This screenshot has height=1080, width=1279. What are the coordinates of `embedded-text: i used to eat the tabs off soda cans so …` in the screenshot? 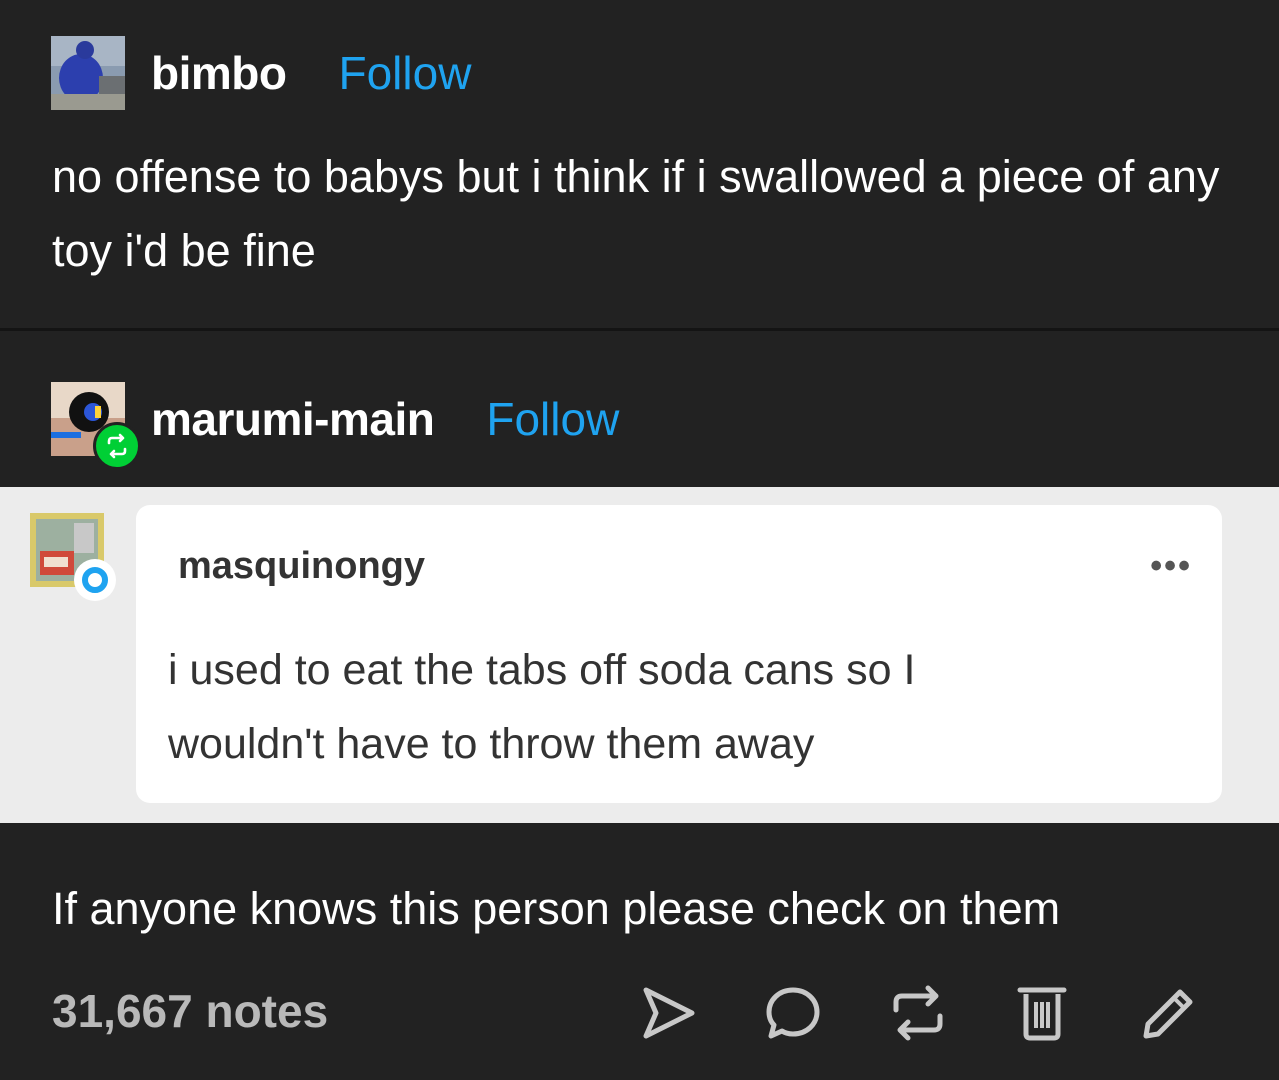 It's located at (542, 707).